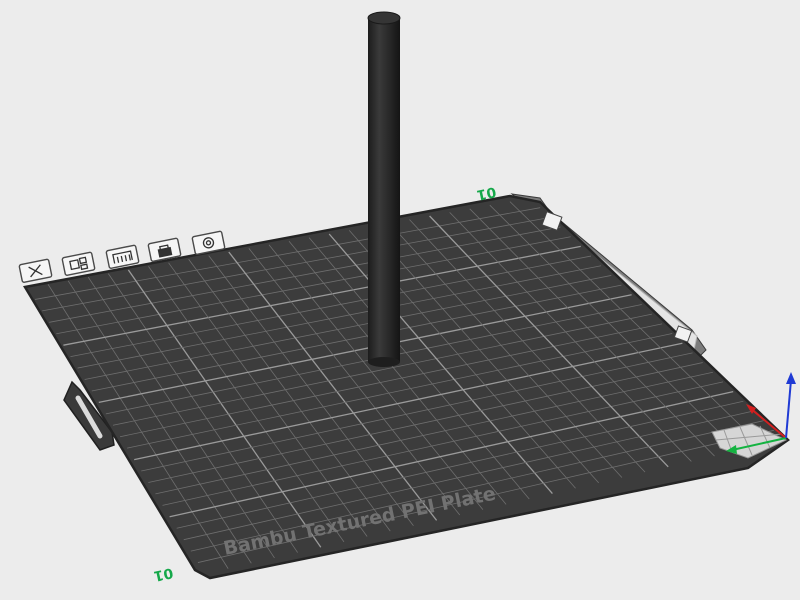 This screenshot has width=800, height=600. I want to click on cylinder-object, so click(384, 189).